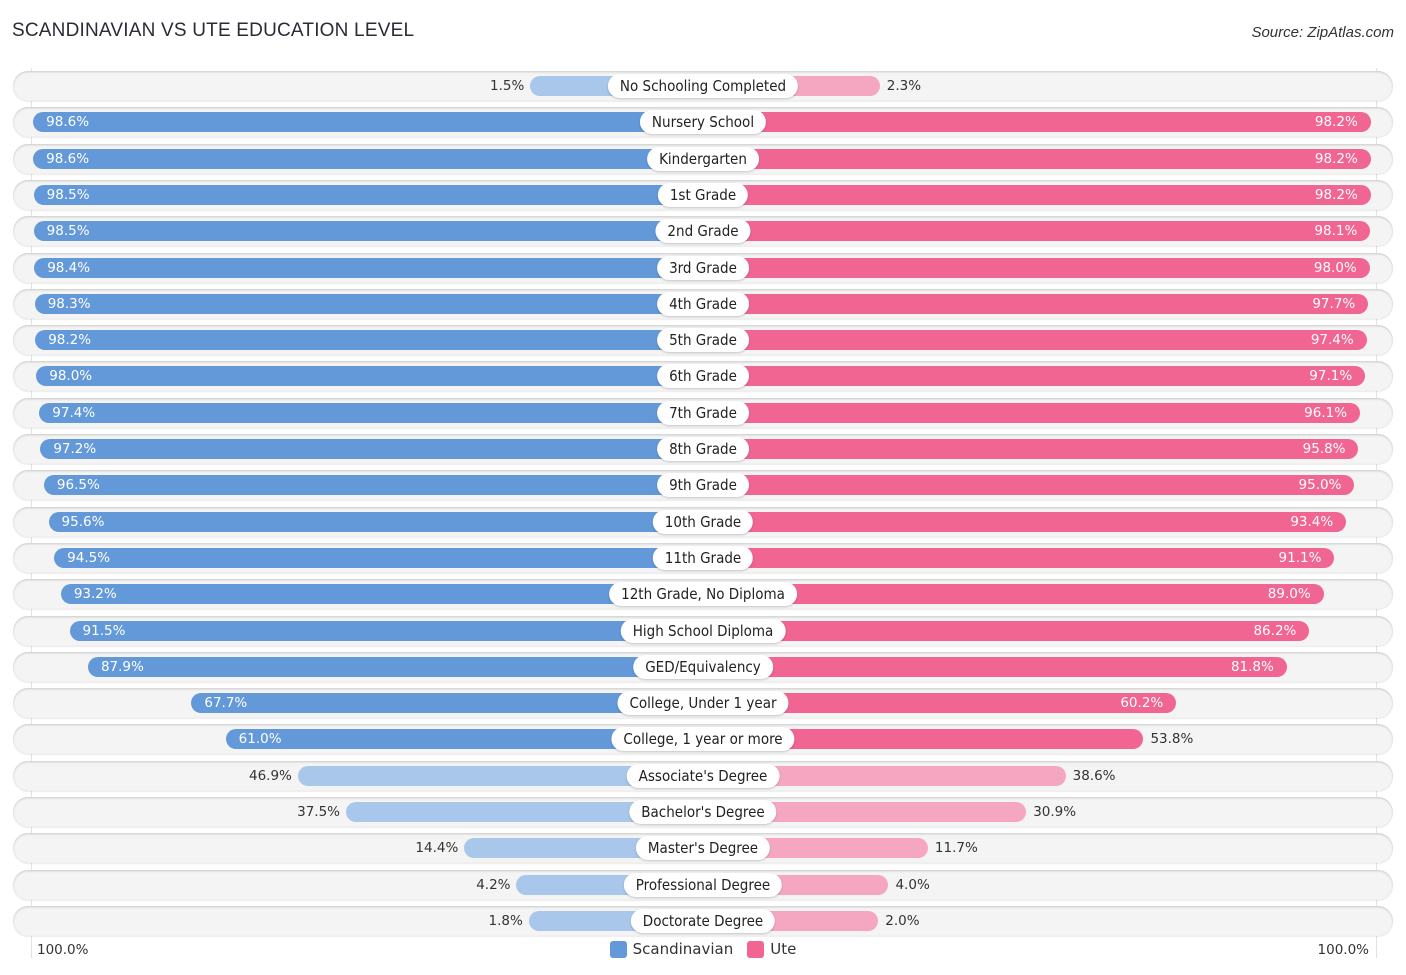 Image resolution: width=1406 pixels, height=975 pixels. What do you see at coordinates (703, 86) in the screenshot?
I see `category-label: No Schooling Completed` at bounding box center [703, 86].